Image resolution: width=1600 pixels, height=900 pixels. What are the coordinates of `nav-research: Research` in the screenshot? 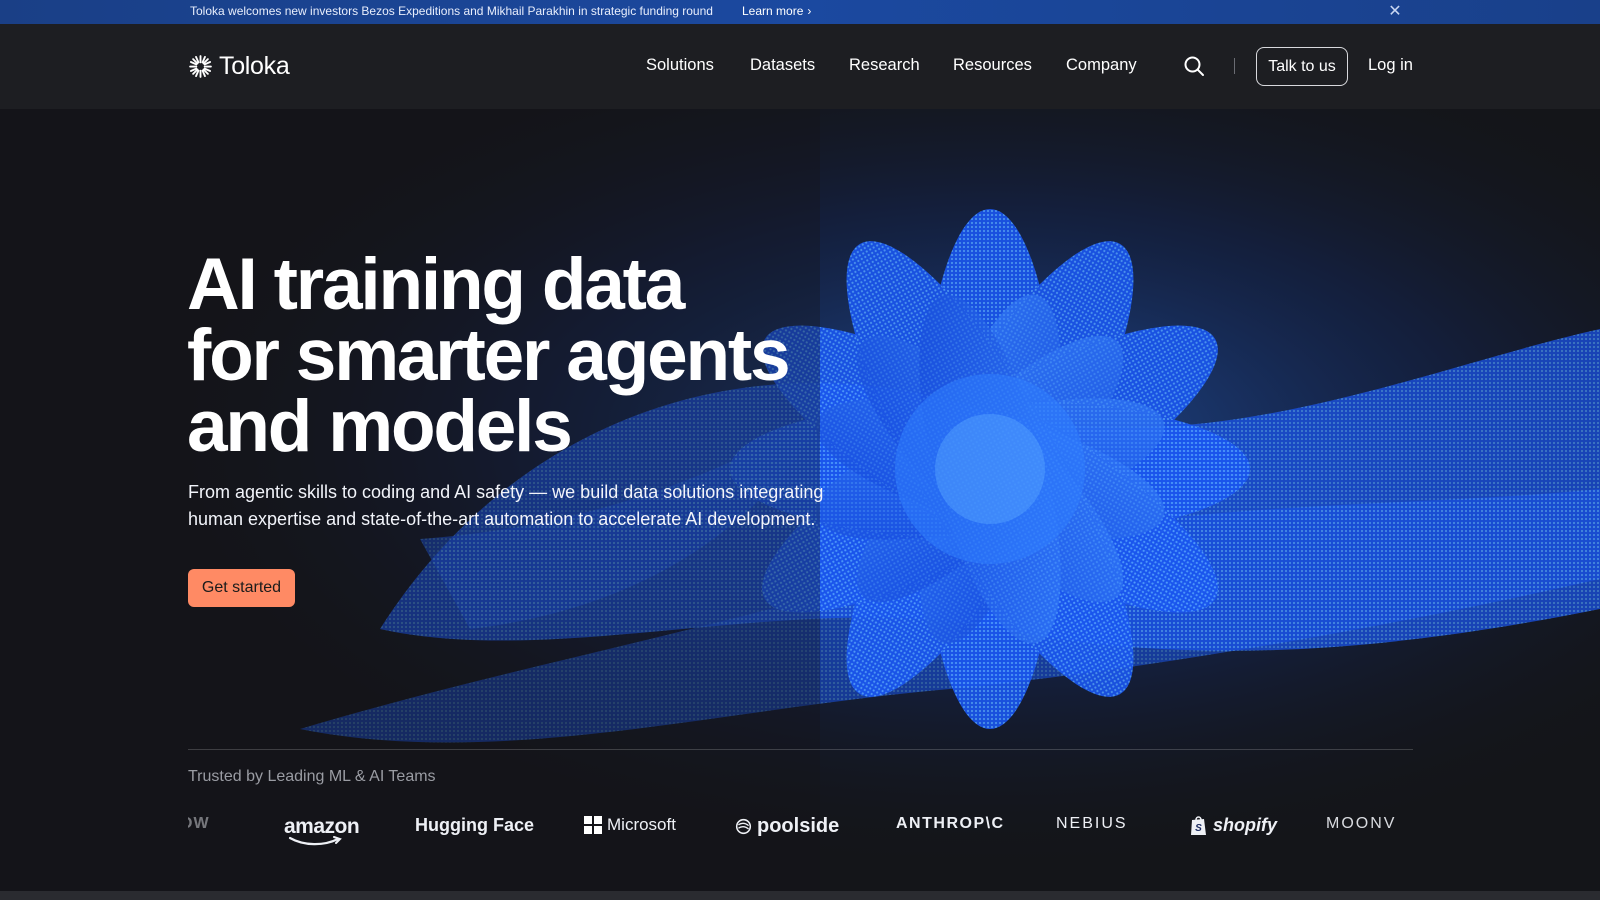 It's located at (884, 65).